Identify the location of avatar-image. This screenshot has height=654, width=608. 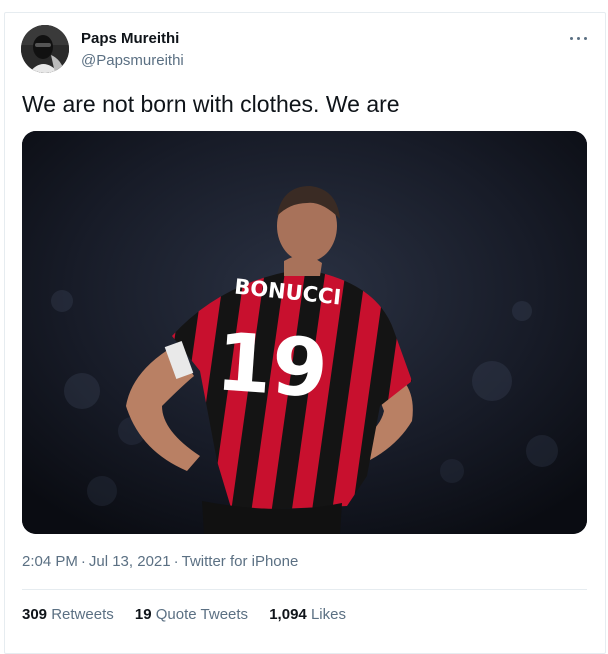
(45, 49).